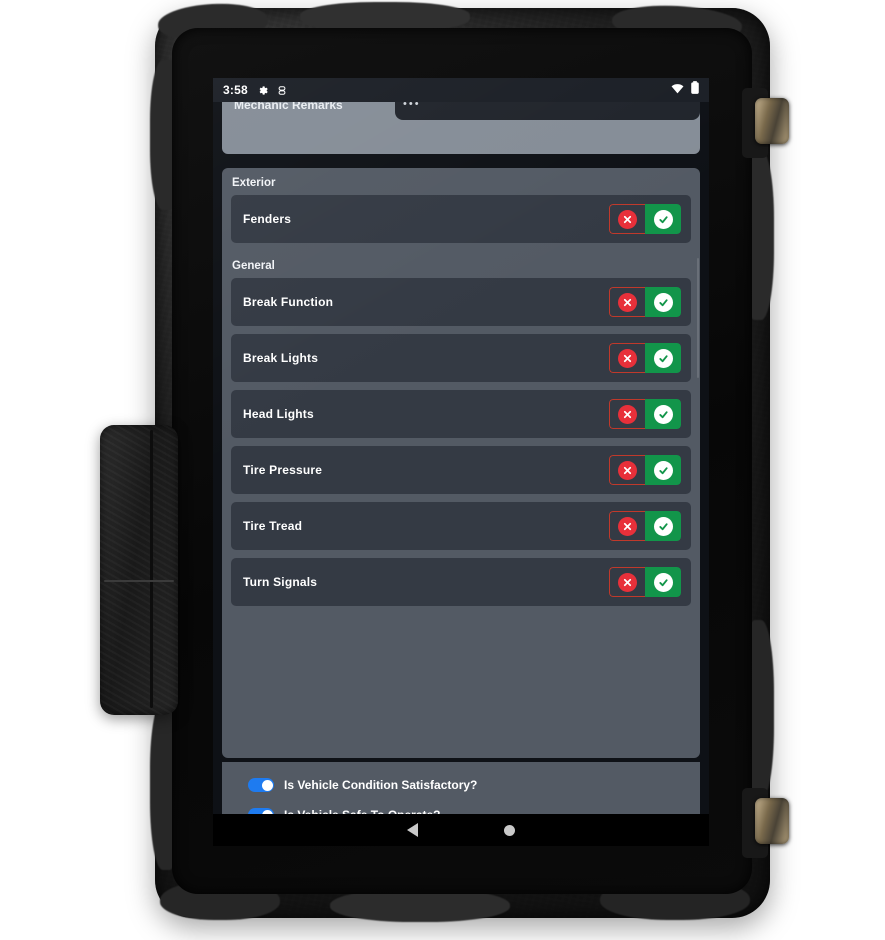 This screenshot has height=940, width=885. Describe the element at coordinates (273, 526) in the screenshot. I see `checklist-item-label: Tire Tread` at that location.